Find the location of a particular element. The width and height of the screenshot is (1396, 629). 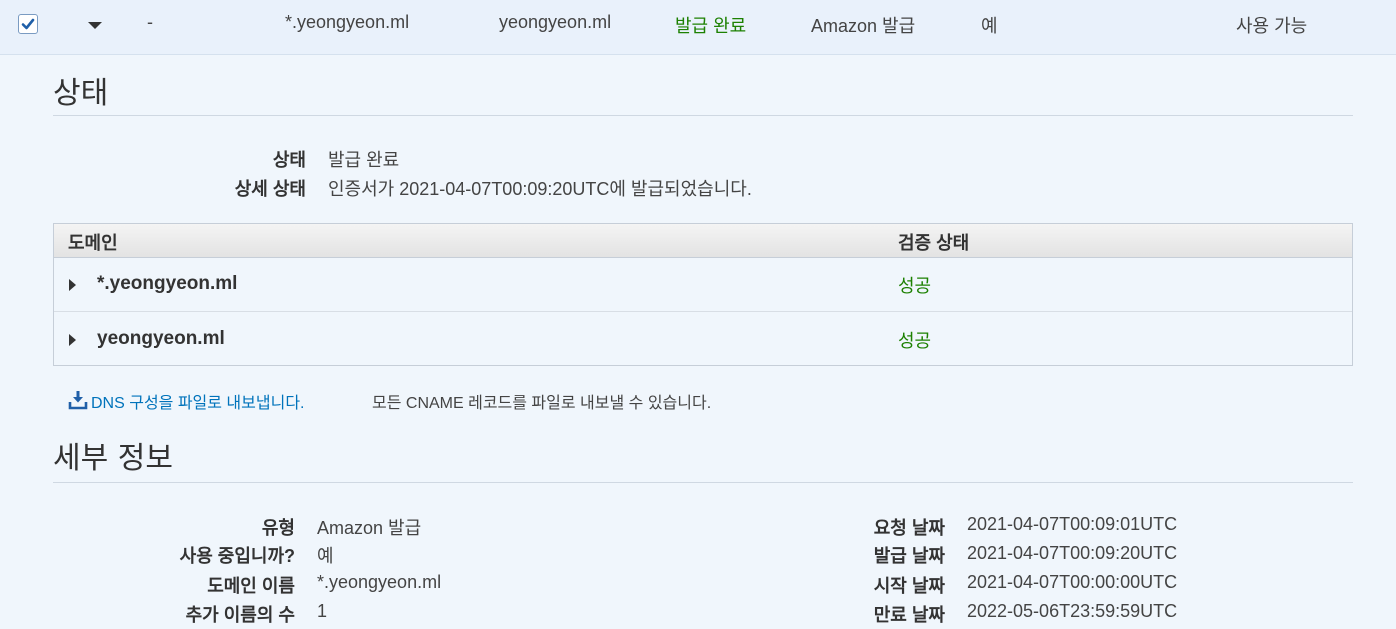

type-value: Amazon 발급 is located at coordinates (369, 528).